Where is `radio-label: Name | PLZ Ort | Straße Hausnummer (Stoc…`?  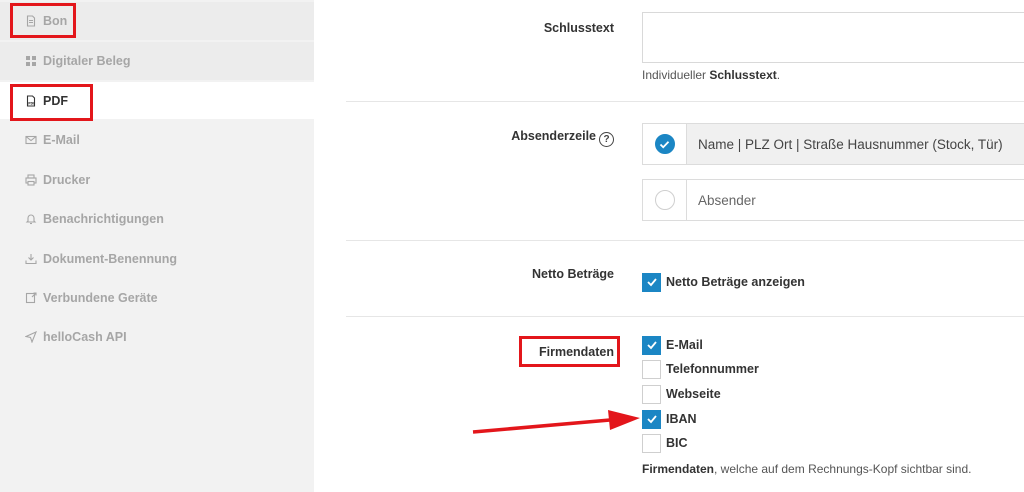 radio-label: Name | PLZ Ort | Straße Hausnummer (Stoc… is located at coordinates (855, 144).